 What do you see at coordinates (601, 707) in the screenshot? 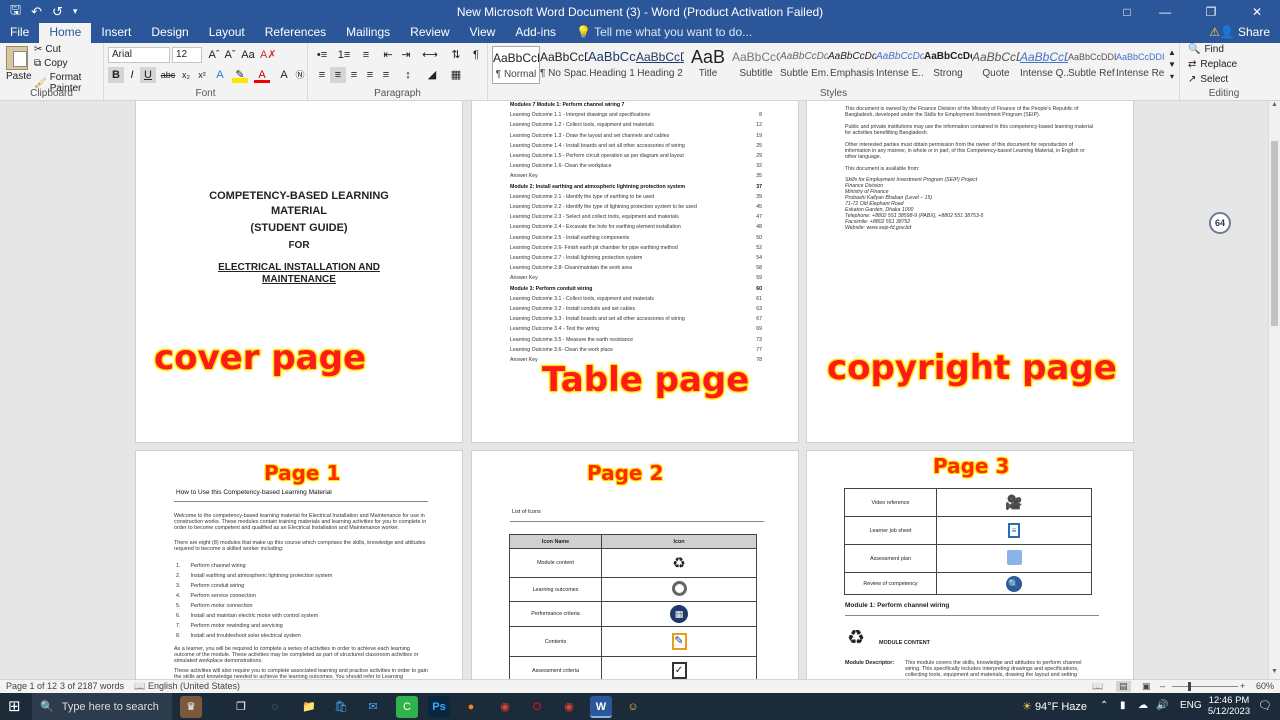
I see `word-app-icon: W` at bounding box center [601, 707].